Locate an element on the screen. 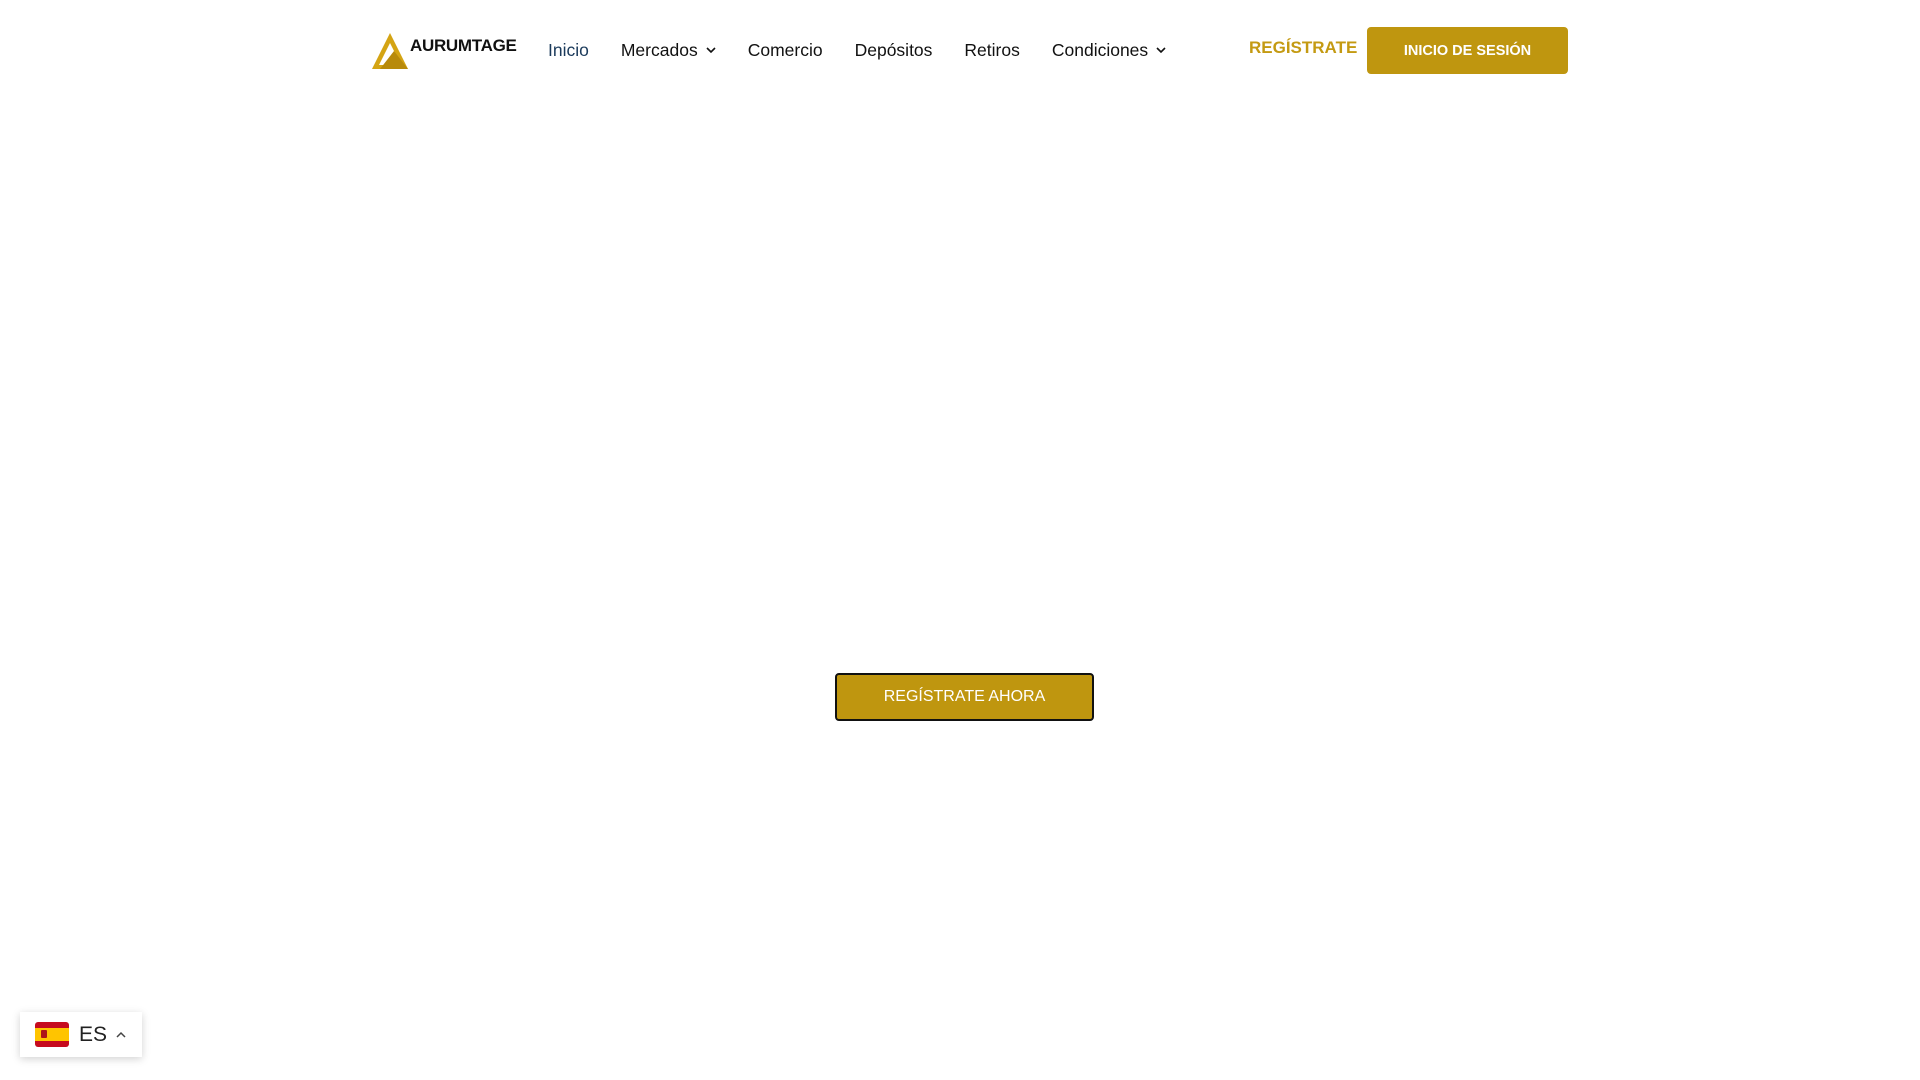 Image resolution: width=1920 pixels, height=1080 pixels. language-code: ES is located at coordinates (93, 1034).